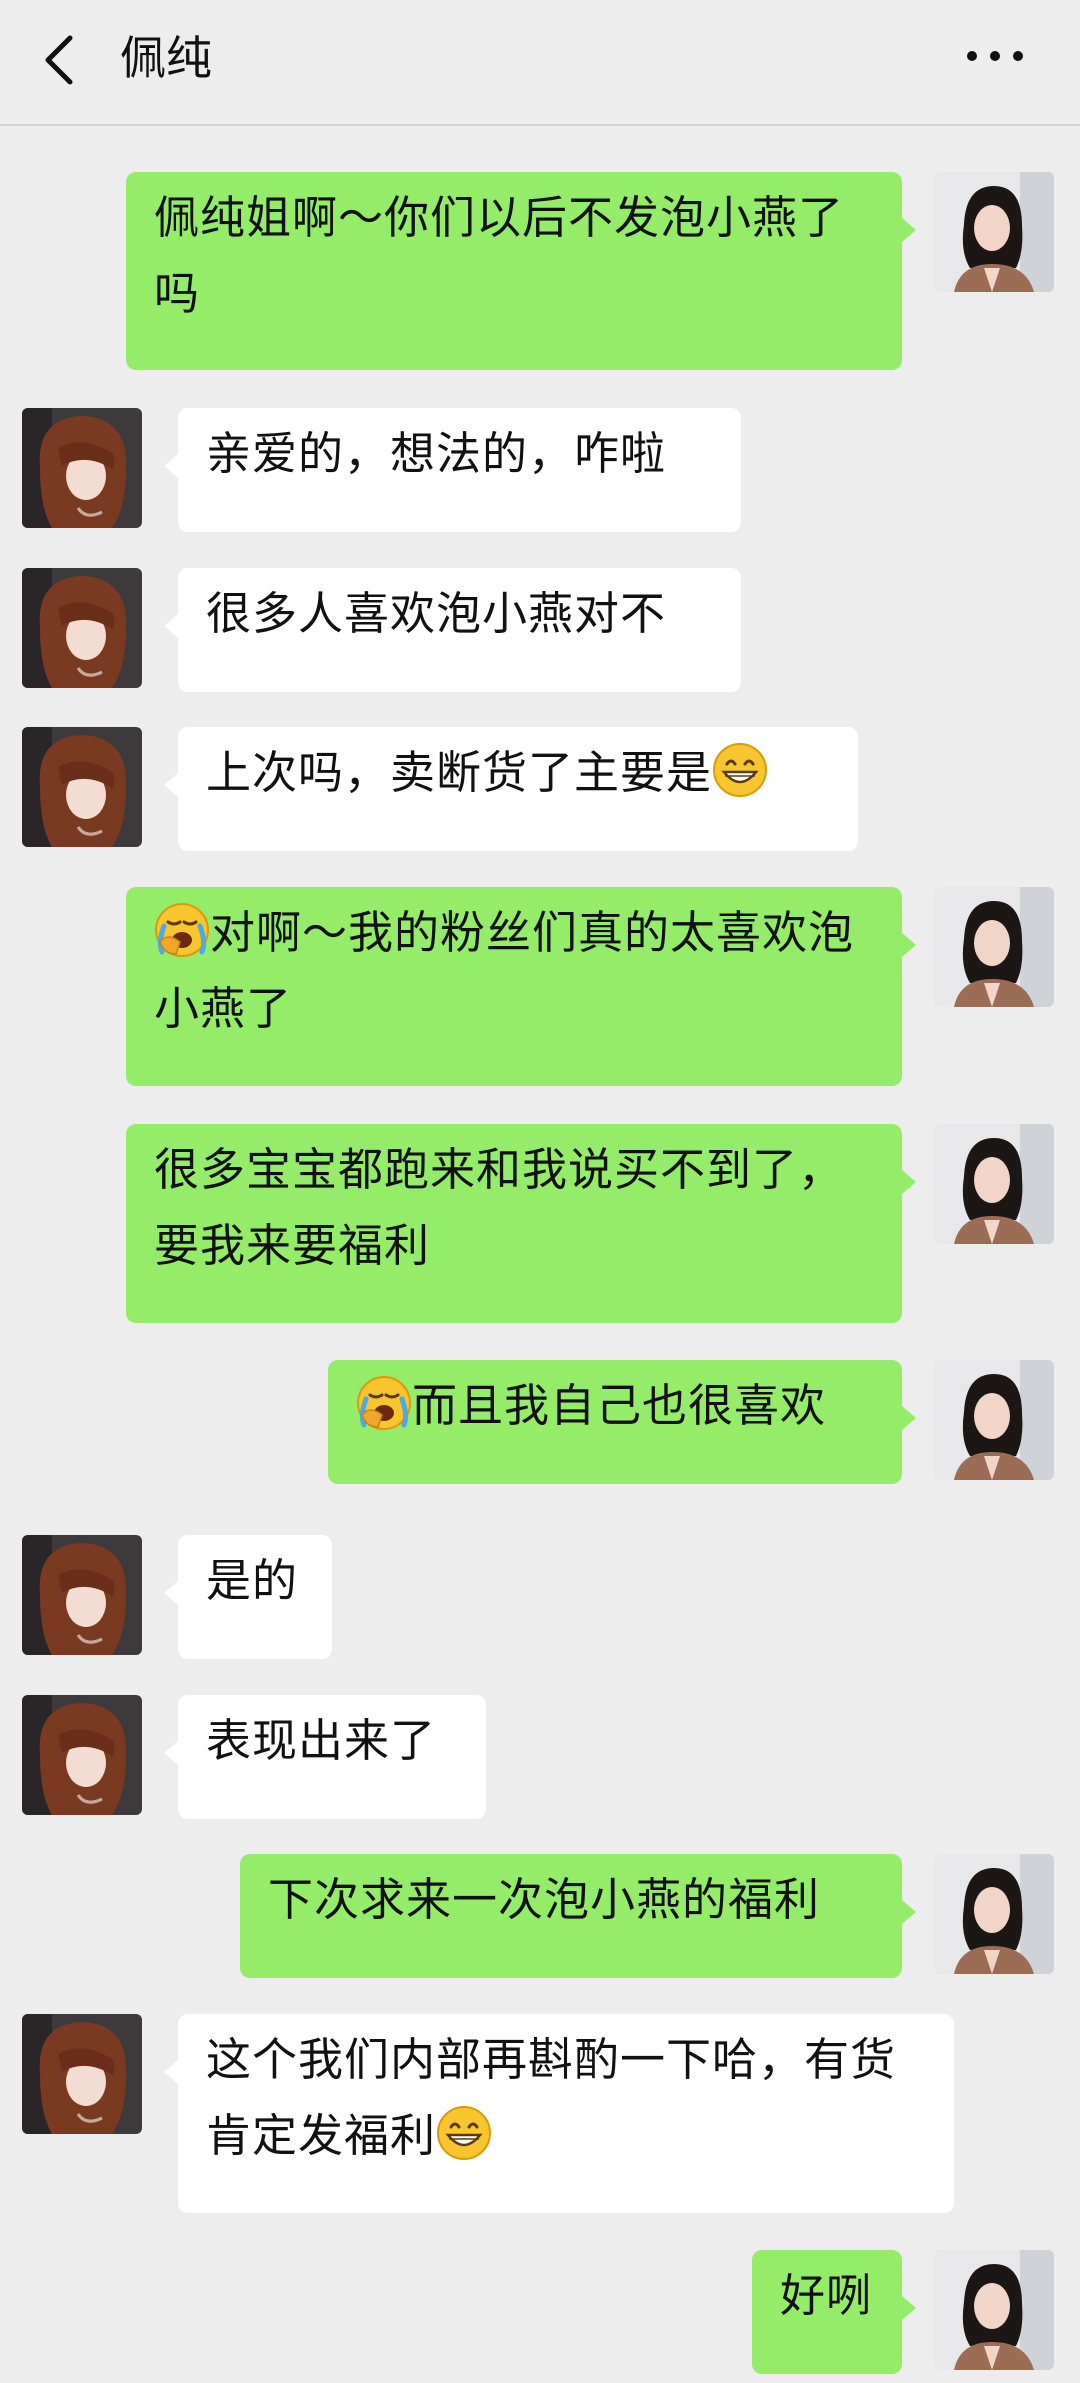 Image resolution: width=1080 pixels, height=2383 pixels. What do you see at coordinates (436, 613) in the screenshot?
I see `message-text: 很多人喜欢泡小燕对不` at bounding box center [436, 613].